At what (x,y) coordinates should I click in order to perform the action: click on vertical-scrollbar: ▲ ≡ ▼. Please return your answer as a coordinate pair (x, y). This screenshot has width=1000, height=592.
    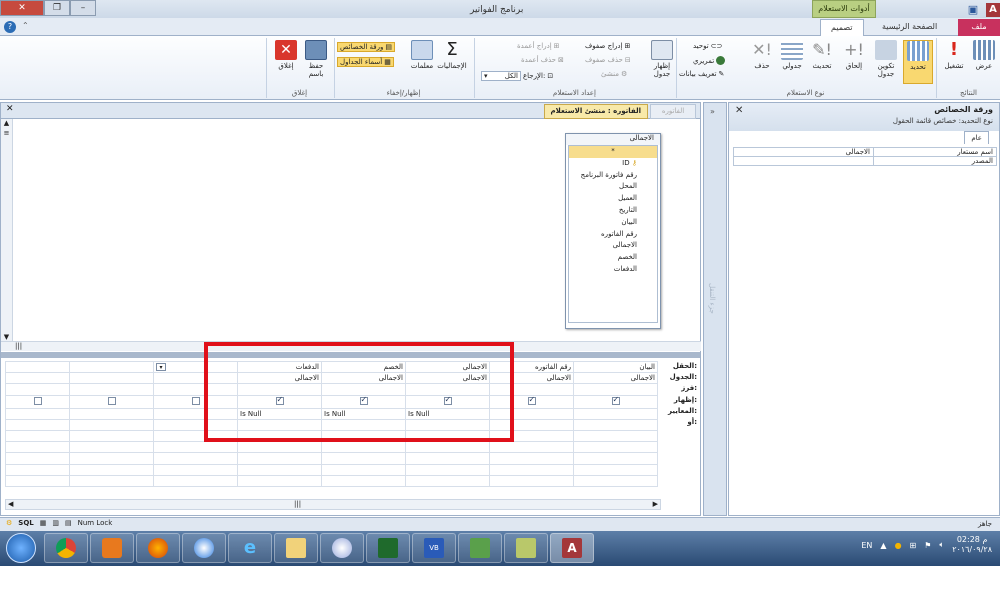
    Looking at the image, I should click on (7, 230).